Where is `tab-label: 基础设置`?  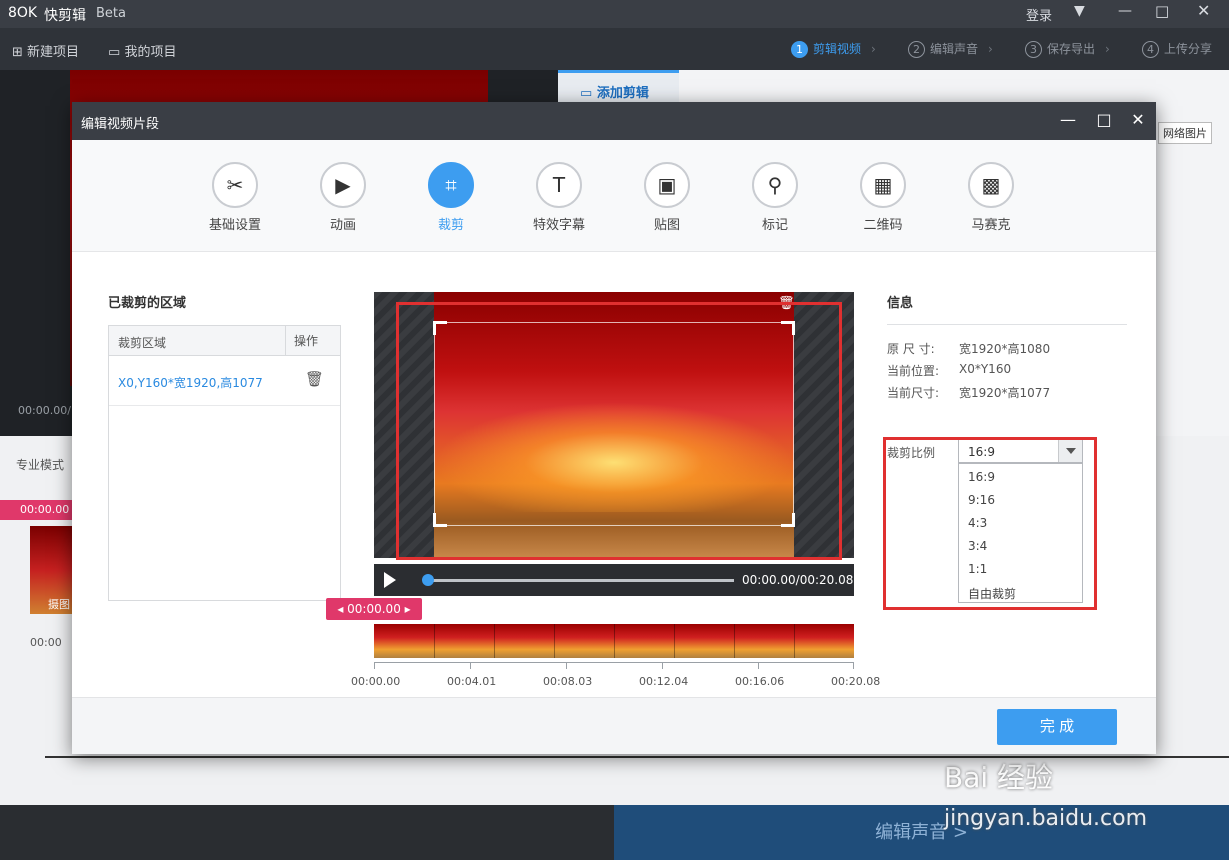
tab-label: 基础设置 is located at coordinates (234, 225).